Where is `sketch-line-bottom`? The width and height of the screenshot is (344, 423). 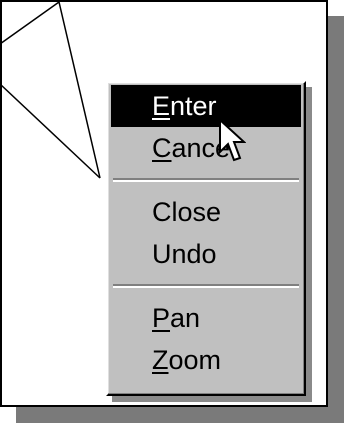
sketch-line-bottom is located at coordinates (51, 131).